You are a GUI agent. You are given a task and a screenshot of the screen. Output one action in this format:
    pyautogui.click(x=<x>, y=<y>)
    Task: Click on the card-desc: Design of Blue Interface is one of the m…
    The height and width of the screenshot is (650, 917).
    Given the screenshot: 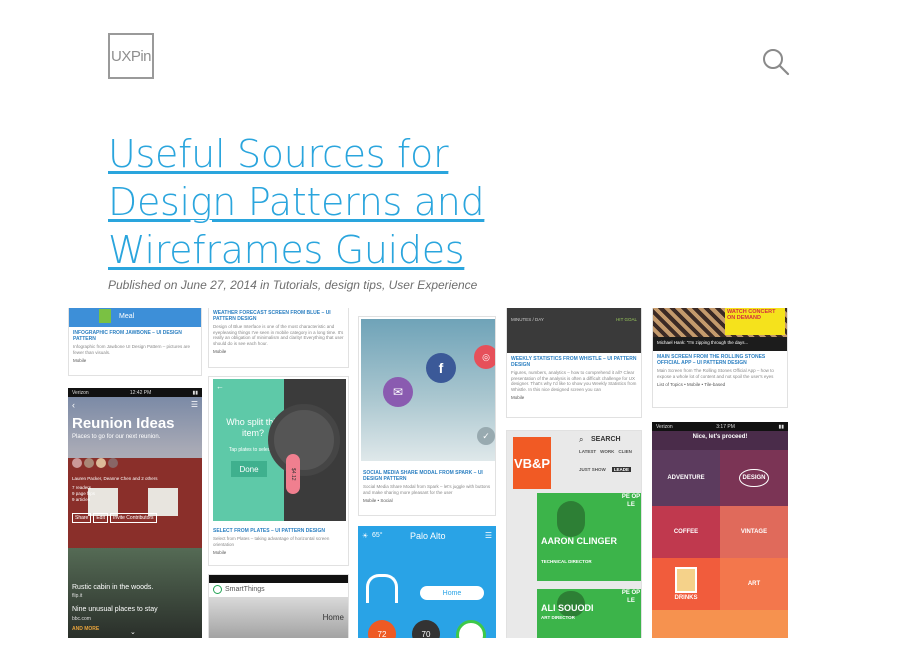 What is the action you would take?
    pyautogui.click(x=278, y=335)
    